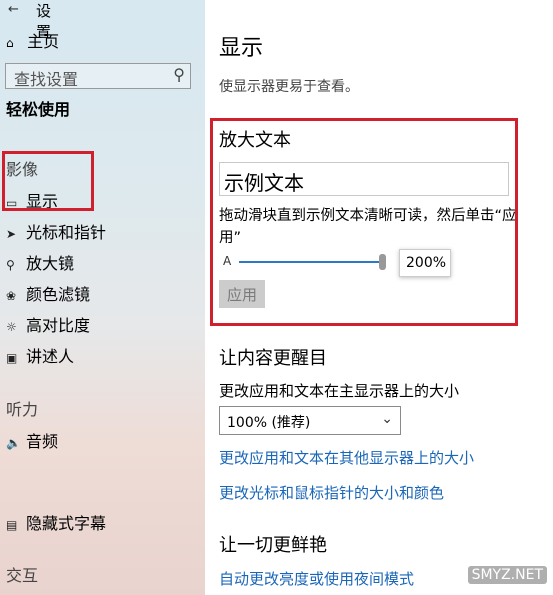  Describe the element at coordinates (22, 409) in the screenshot. I see `section-hearing: 听力` at that location.